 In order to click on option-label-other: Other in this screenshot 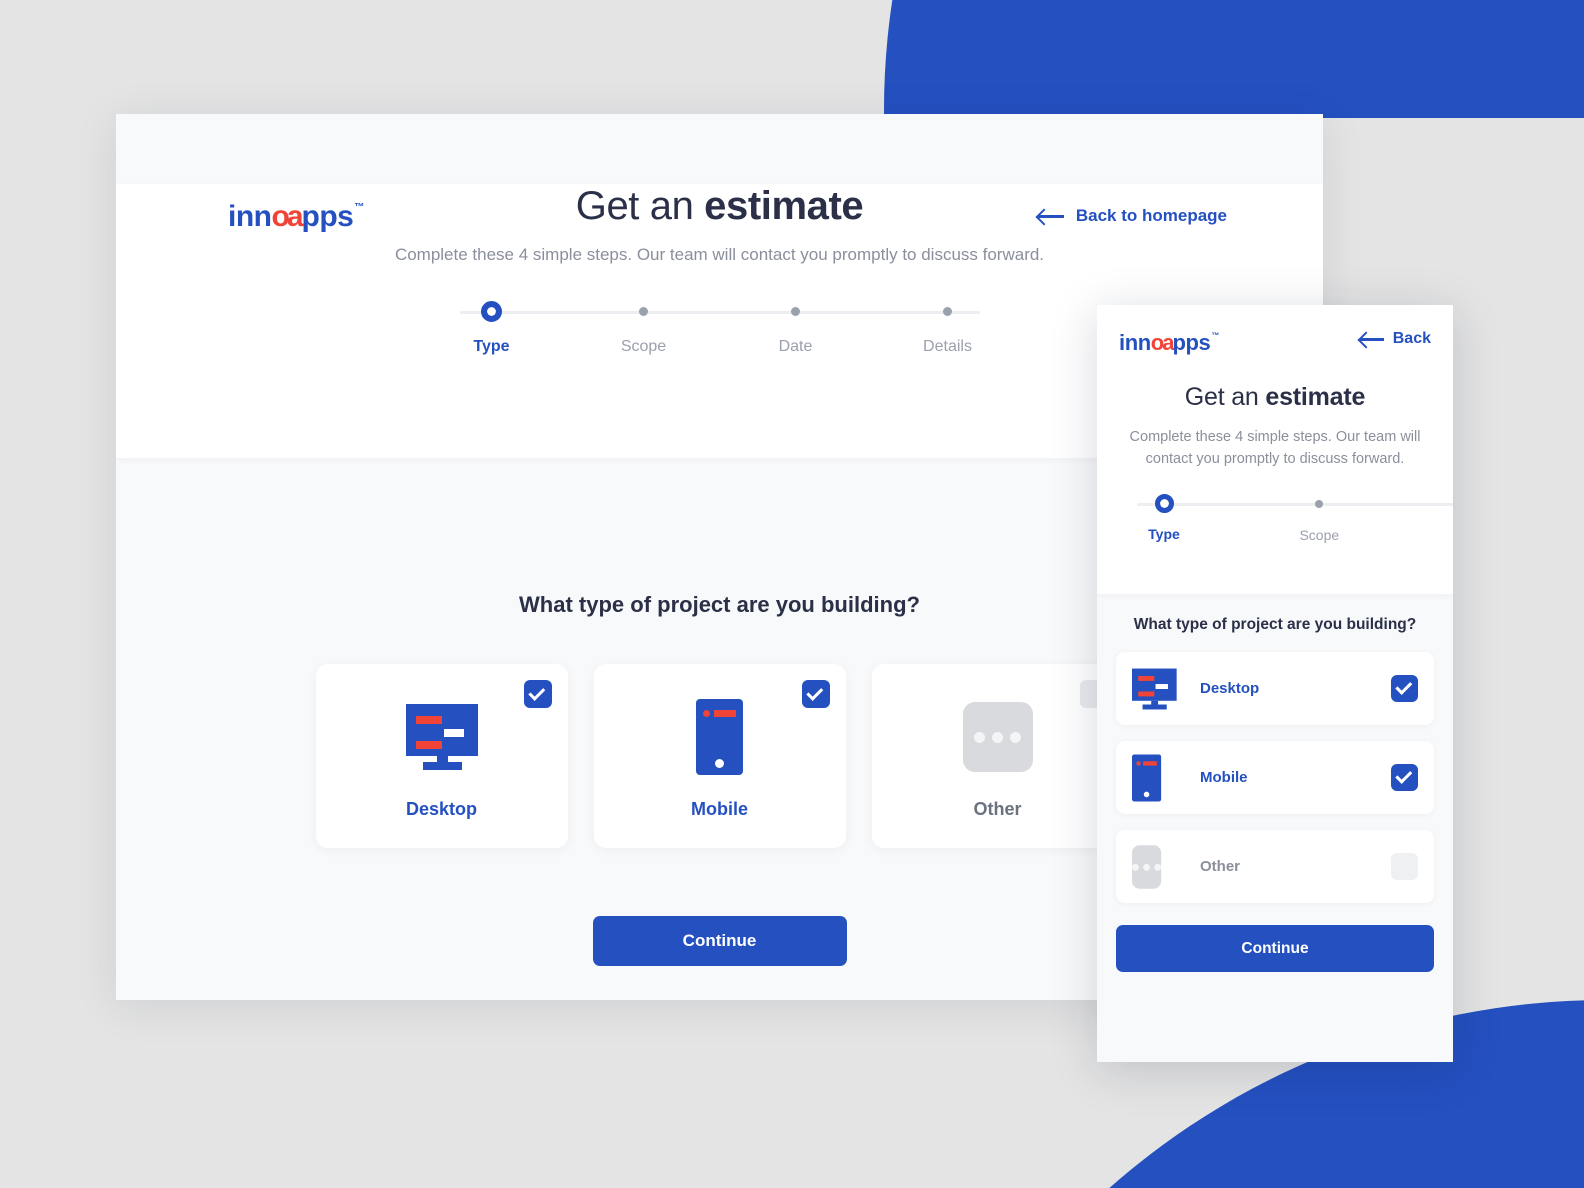, I will do `click(997, 809)`.